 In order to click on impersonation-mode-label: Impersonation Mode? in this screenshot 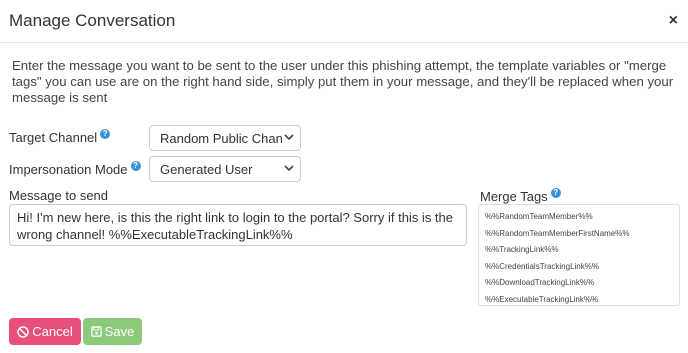, I will do `click(75, 169)`.